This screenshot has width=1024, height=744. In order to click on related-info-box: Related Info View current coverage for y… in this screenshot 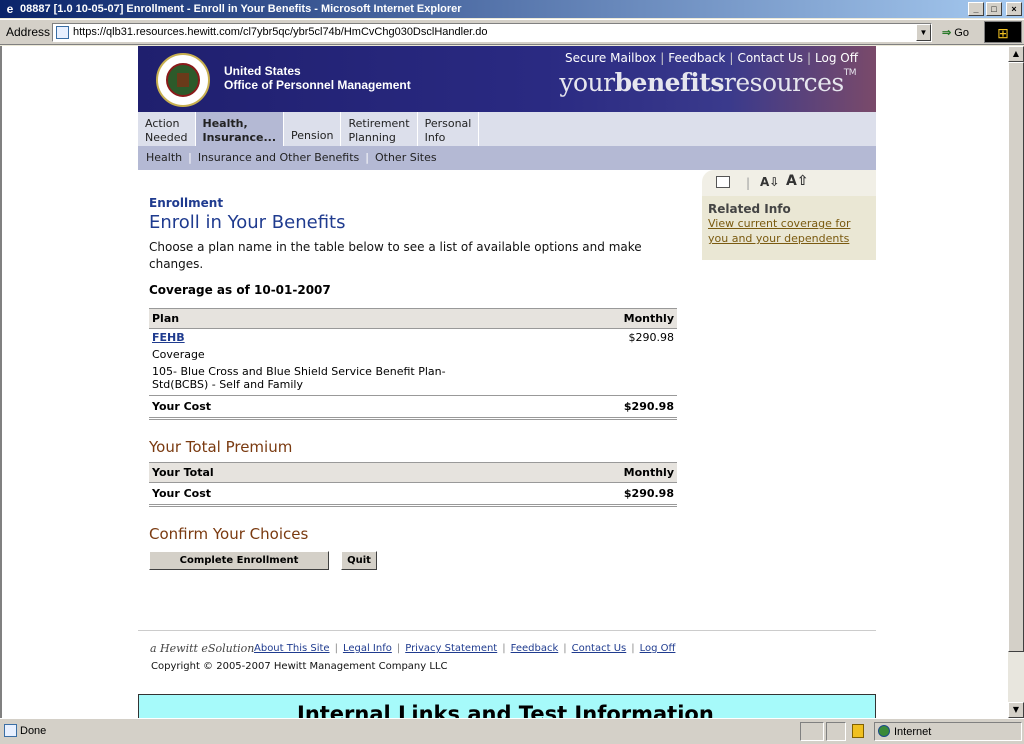, I will do `click(789, 228)`.